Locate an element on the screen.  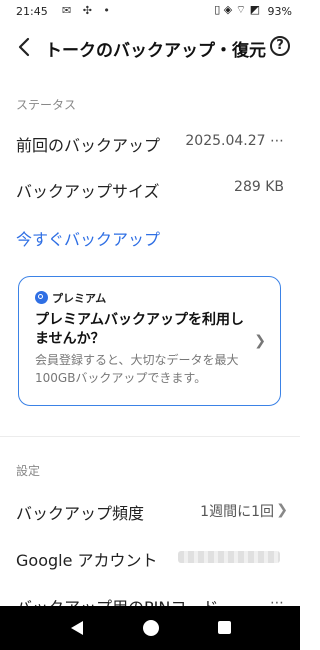
backup-frequency-label: バックアップ頻度 is located at coordinates (80, 513).